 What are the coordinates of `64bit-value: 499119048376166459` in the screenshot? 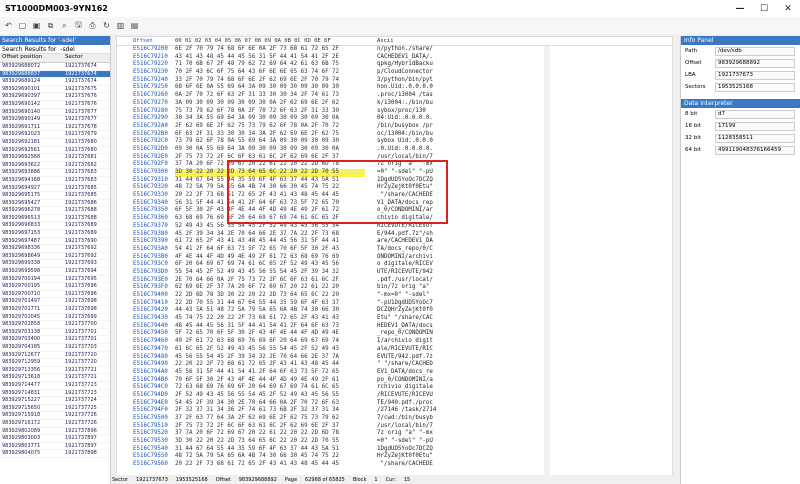 It's located at (755, 150).